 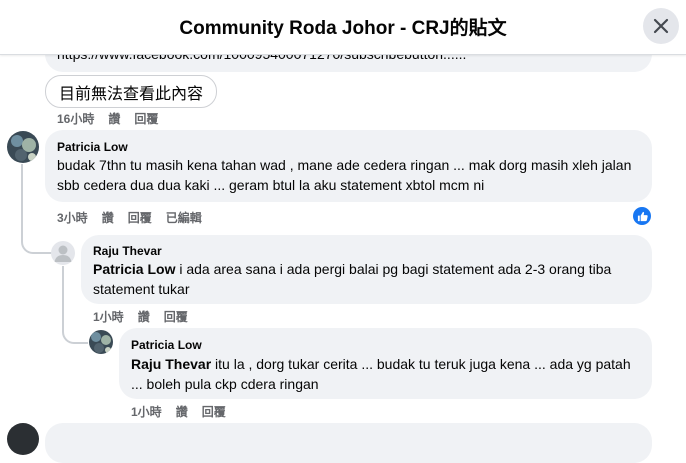 I want to click on comment-actions: 3小時 讚 回覆 已編輯, so click(x=129, y=217).